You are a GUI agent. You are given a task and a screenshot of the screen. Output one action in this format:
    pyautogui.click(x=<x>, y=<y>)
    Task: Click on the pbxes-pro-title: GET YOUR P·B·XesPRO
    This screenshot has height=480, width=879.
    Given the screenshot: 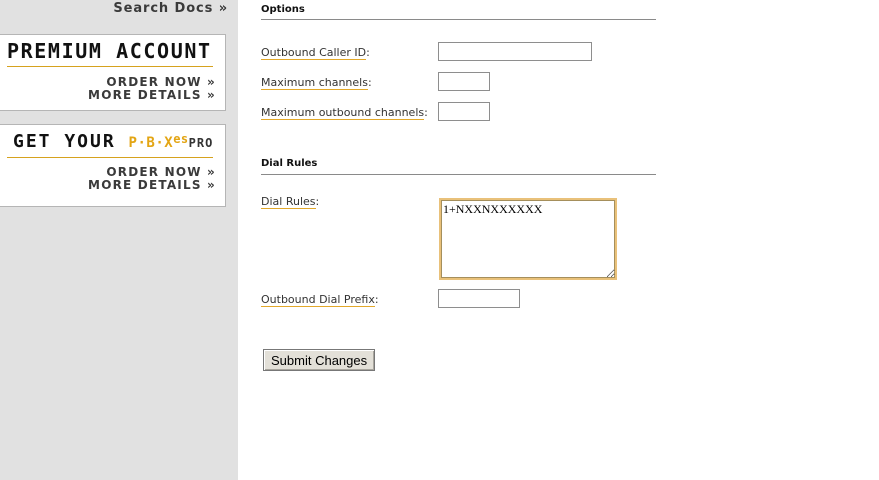 What is the action you would take?
    pyautogui.click(x=113, y=141)
    